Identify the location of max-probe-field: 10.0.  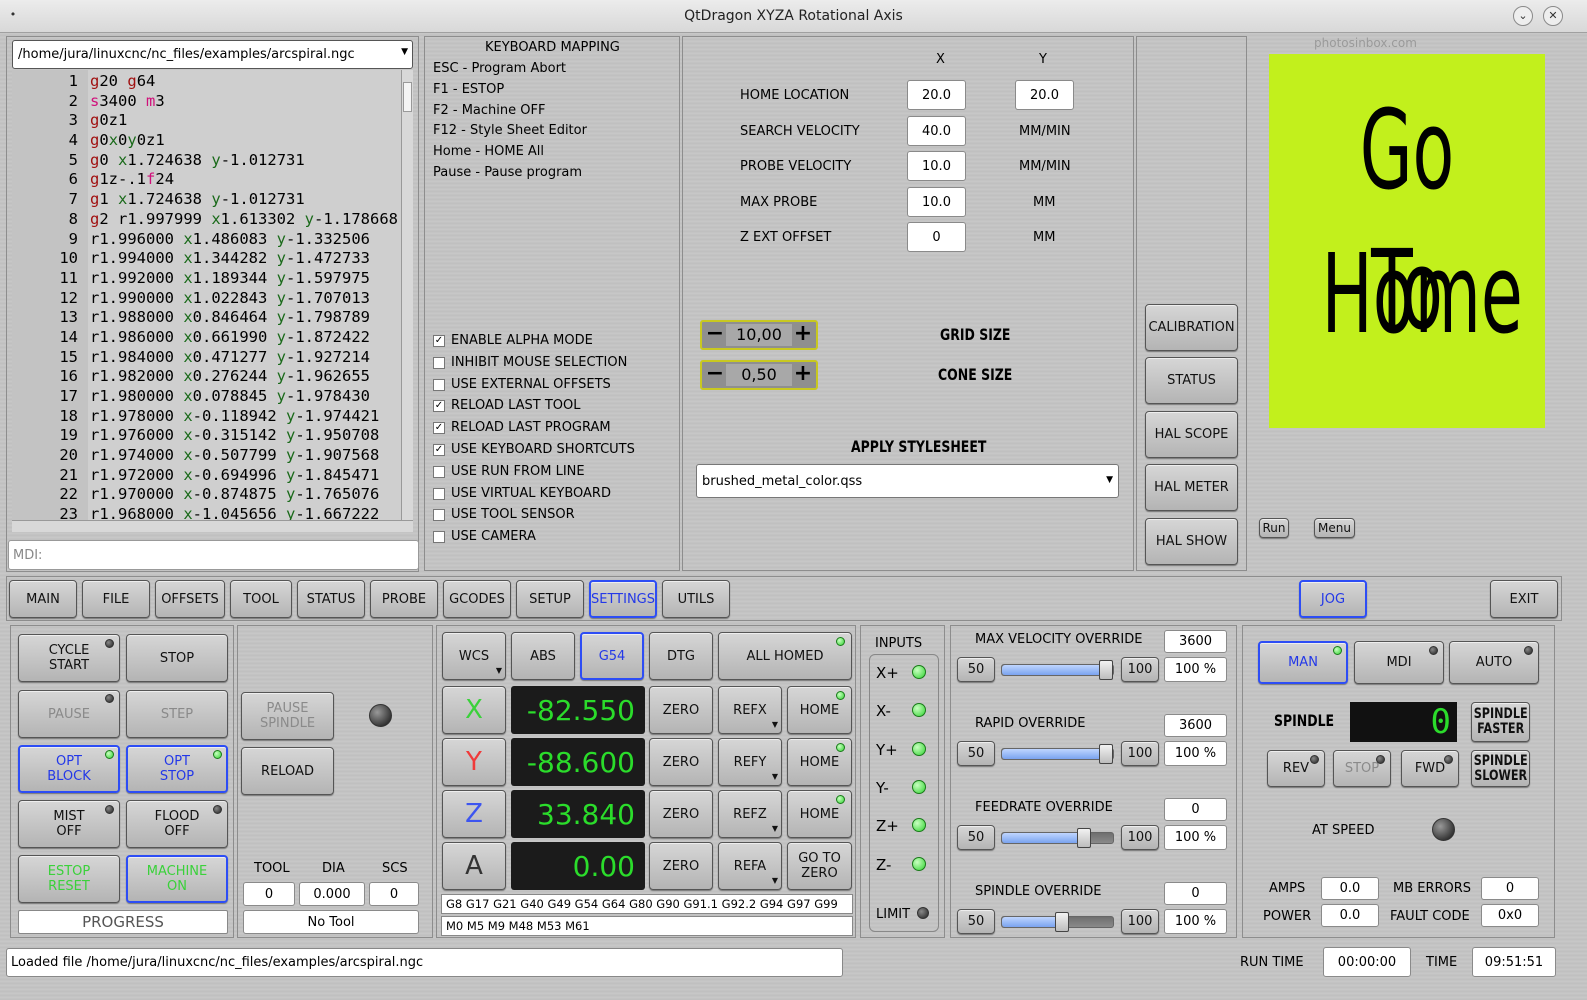
(936, 202).